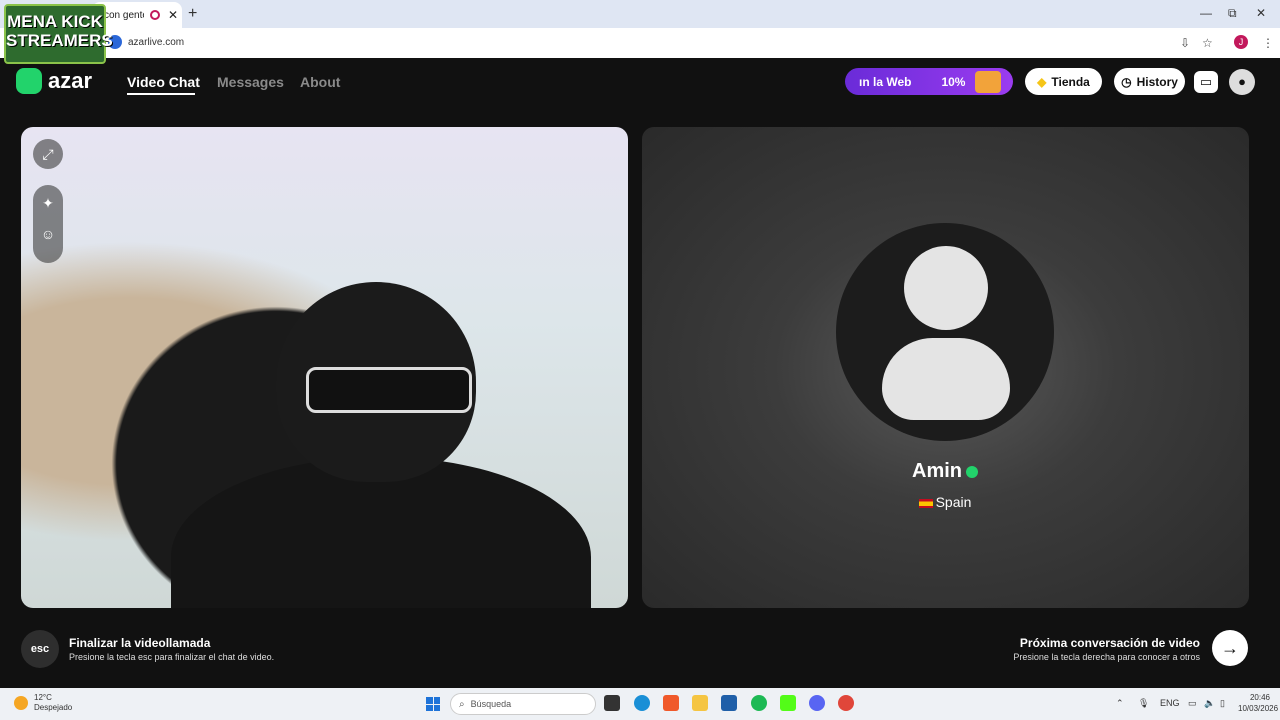 The width and height of the screenshot is (1280, 720). What do you see at coordinates (59, 40) in the screenshot?
I see `overlay-logo-line2: STREAMERS` at bounding box center [59, 40].